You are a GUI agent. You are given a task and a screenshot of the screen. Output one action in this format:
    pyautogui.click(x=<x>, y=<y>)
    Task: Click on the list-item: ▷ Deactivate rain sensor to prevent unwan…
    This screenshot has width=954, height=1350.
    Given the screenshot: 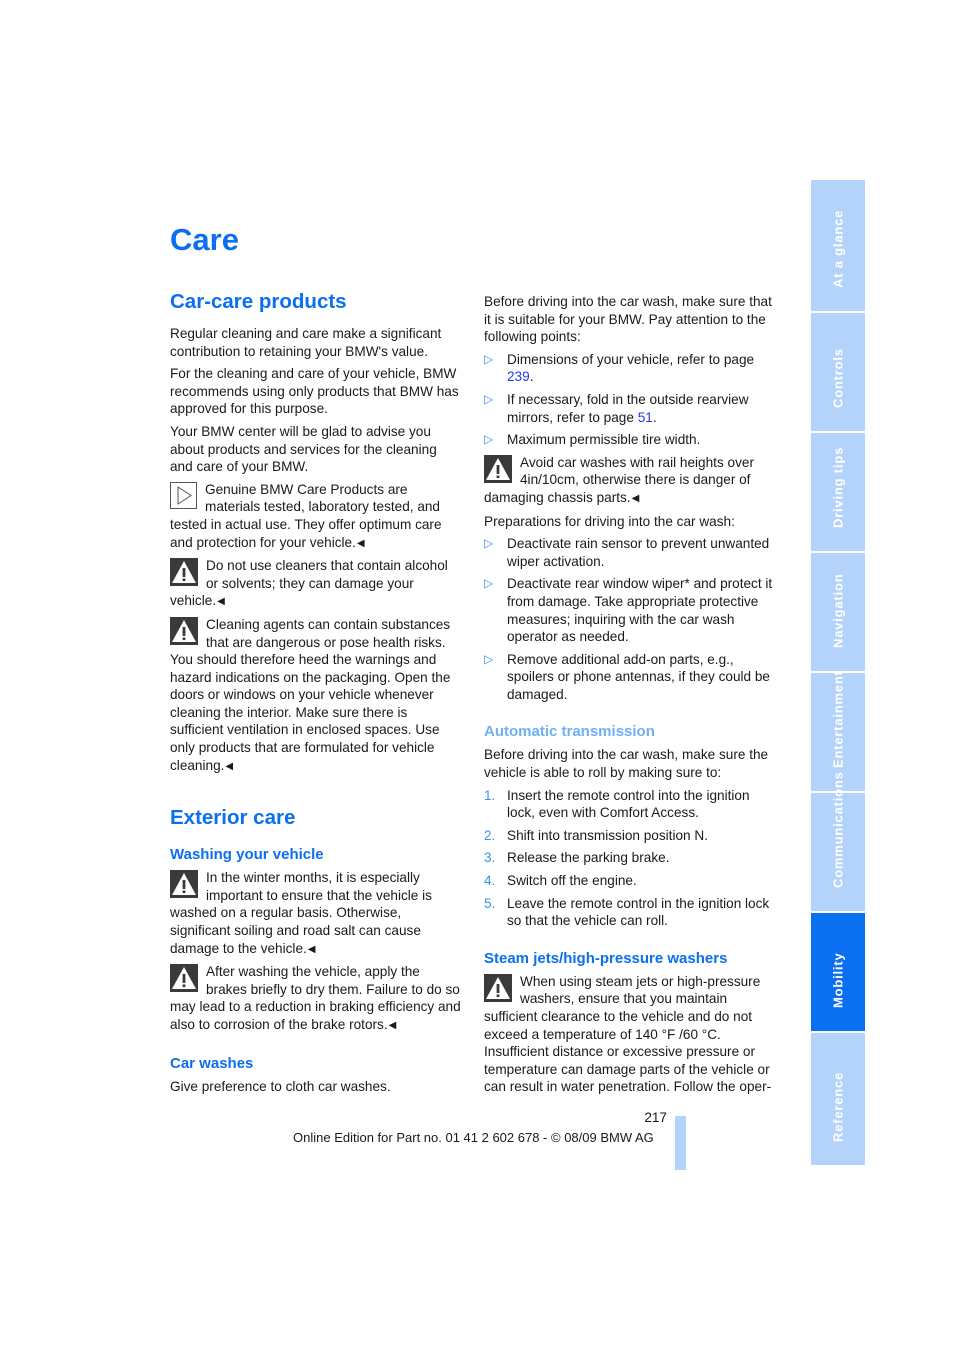 What is the action you would take?
    pyautogui.click(x=627, y=552)
    